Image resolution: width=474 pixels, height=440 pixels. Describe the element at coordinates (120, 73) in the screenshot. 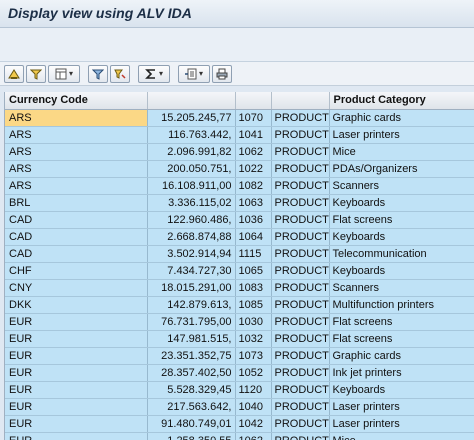

I see `filter-settings-button` at that location.